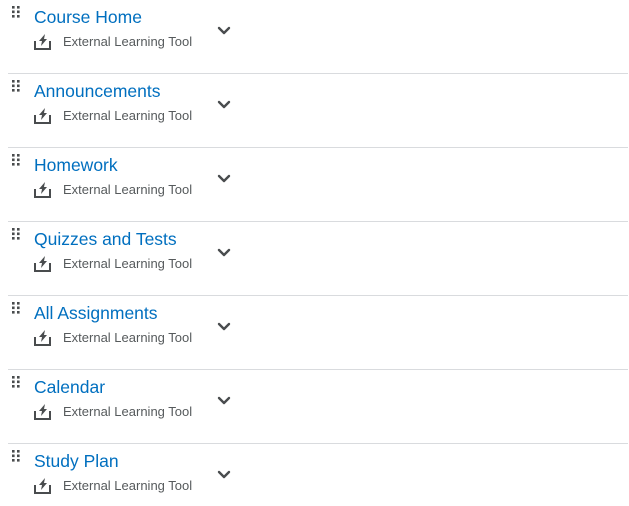  Describe the element at coordinates (318, 185) in the screenshot. I see `list-item: Homework External Learning Tool` at that location.